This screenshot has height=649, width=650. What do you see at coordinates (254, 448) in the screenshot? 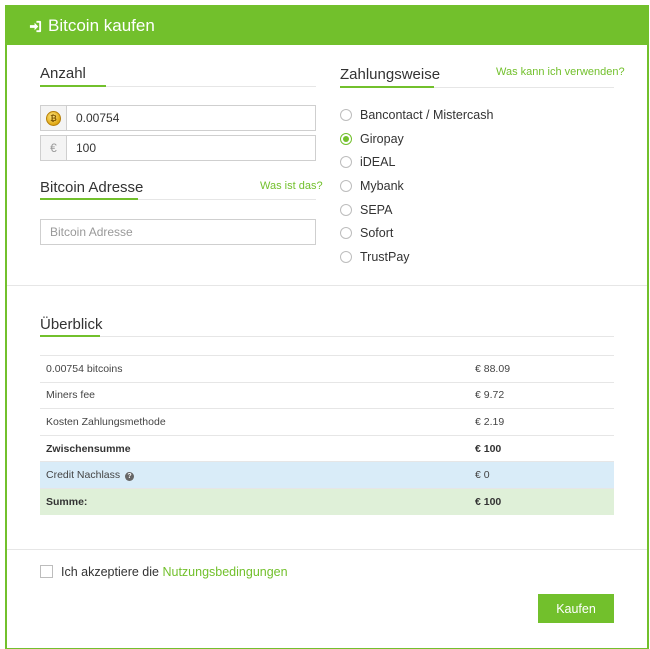
I see `row-label: Zwischensumme` at bounding box center [254, 448].